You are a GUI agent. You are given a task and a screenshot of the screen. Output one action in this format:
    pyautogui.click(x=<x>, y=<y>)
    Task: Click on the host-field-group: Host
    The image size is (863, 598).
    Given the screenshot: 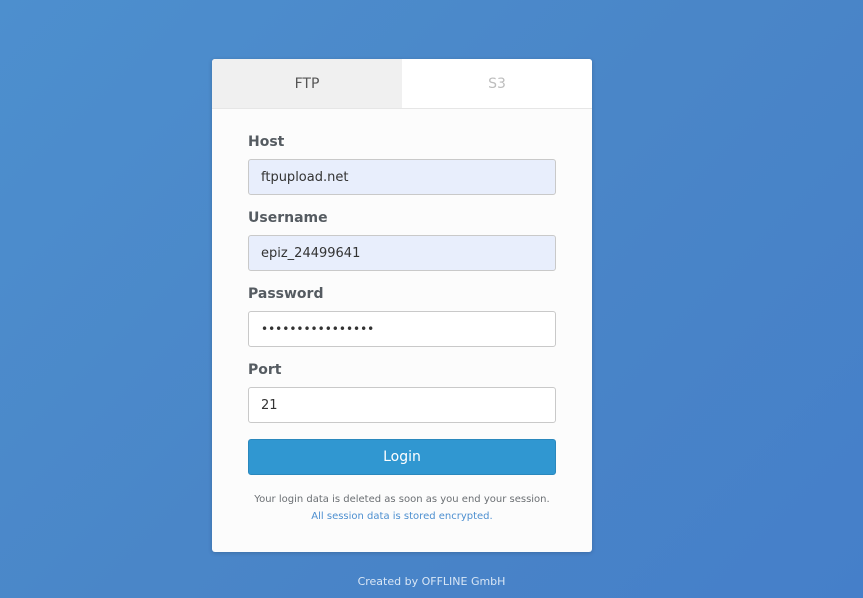 What is the action you would take?
    pyautogui.click(x=402, y=164)
    